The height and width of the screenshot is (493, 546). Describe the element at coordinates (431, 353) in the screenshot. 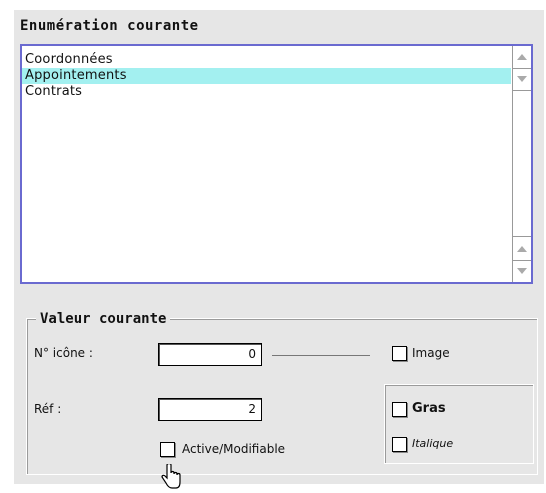

I see `image-label: Image` at that location.